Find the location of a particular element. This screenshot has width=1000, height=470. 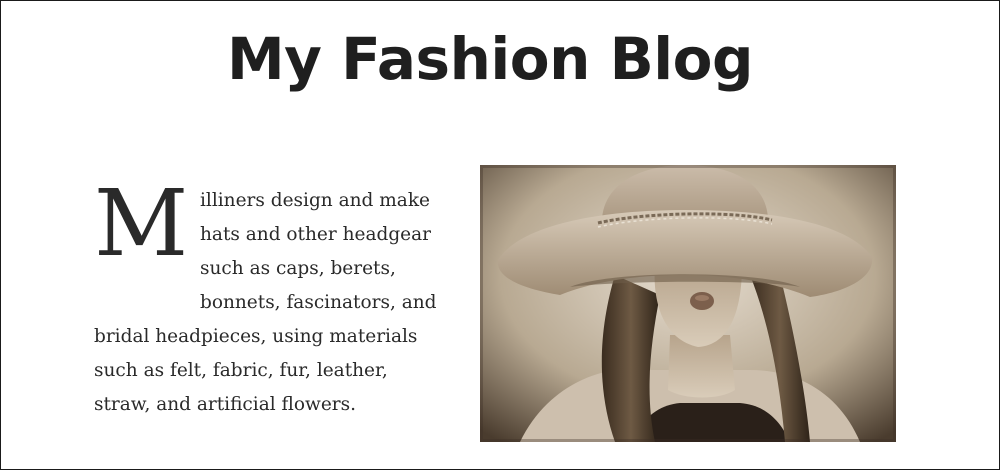

lips-highlight is located at coordinates (702, 298).